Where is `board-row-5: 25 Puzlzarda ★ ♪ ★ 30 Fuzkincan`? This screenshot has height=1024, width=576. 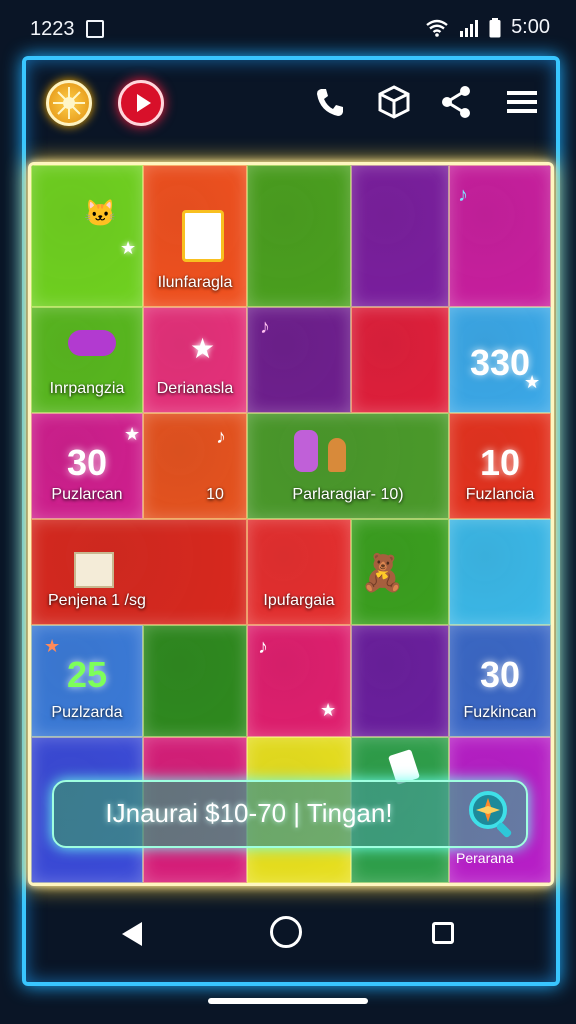 board-row-5: 25 Puzlzarda ★ ♪ ★ 30 Fuzkincan is located at coordinates (291, 681).